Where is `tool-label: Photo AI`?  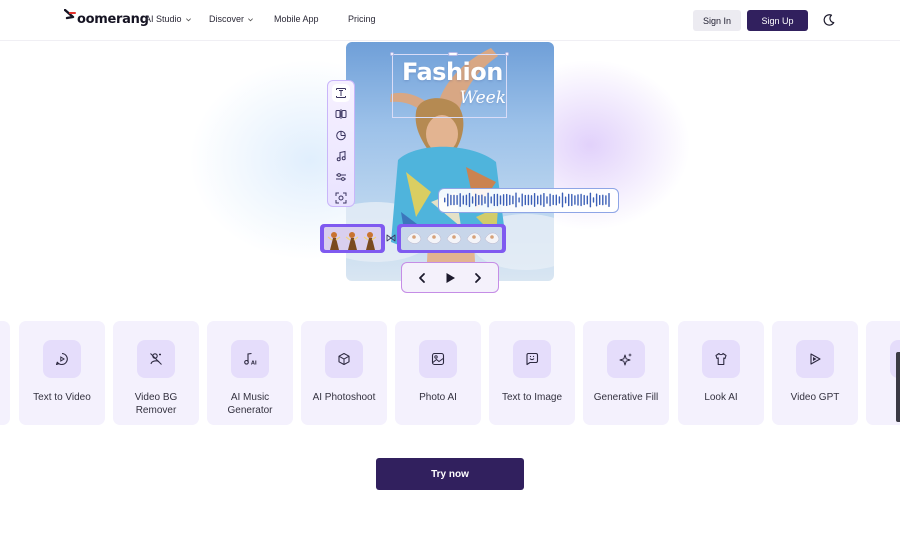 tool-label: Photo AI is located at coordinates (438, 397).